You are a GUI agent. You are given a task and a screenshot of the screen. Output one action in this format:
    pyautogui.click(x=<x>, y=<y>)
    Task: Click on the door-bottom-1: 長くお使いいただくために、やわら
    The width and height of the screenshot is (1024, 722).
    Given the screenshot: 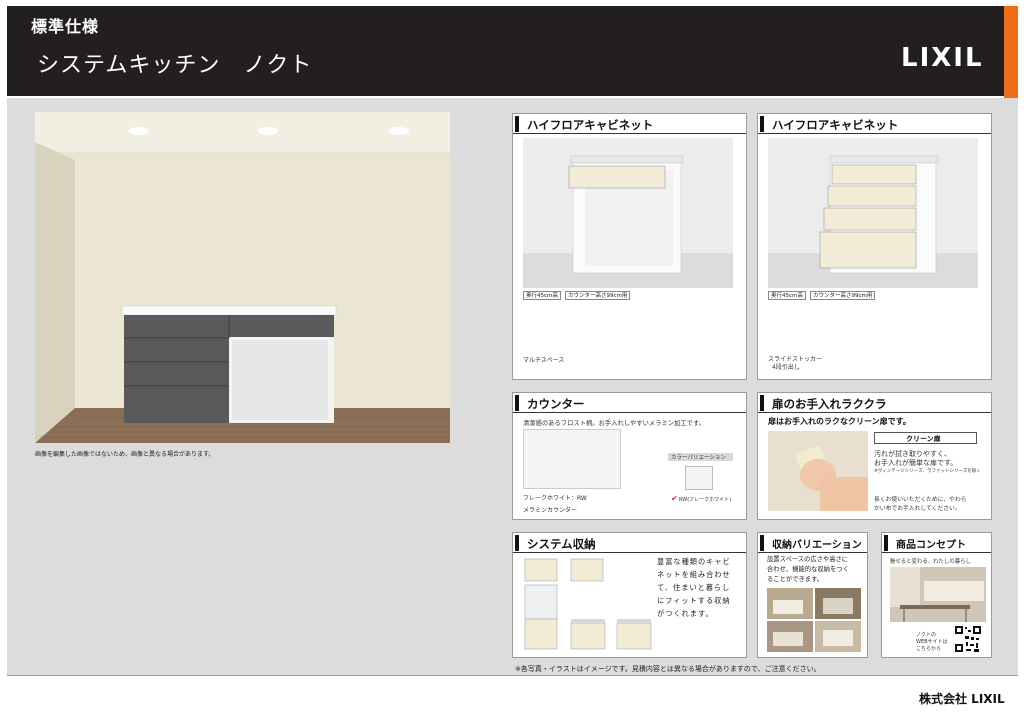 What is the action you would take?
    pyautogui.click(x=920, y=500)
    